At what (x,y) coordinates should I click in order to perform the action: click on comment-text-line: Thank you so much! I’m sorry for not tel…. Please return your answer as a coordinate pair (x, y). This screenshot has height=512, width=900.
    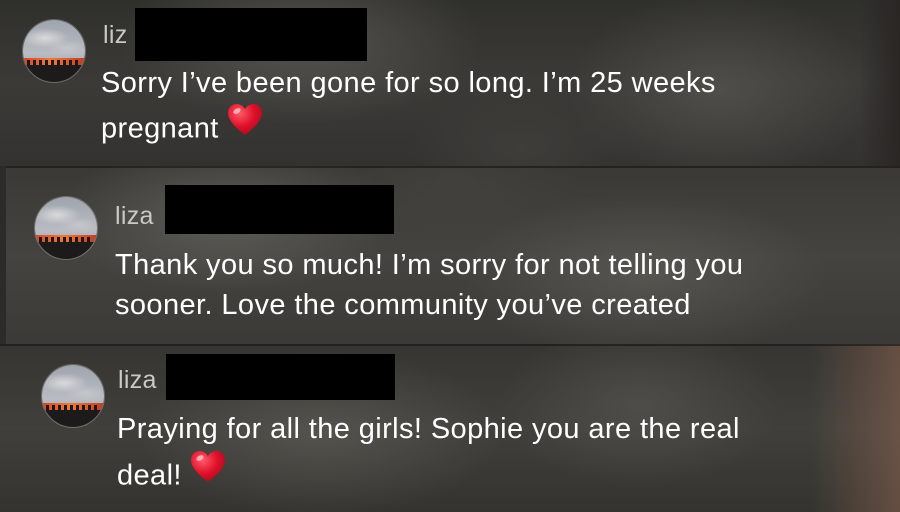
    Looking at the image, I should click on (429, 265).